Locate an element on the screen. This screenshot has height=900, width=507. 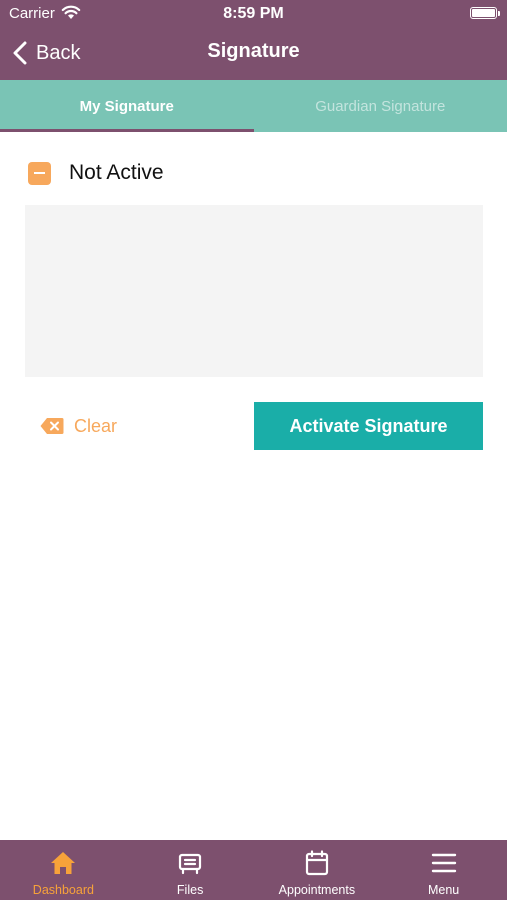
signature-status: Not Active is located at coordinates (96, 173).